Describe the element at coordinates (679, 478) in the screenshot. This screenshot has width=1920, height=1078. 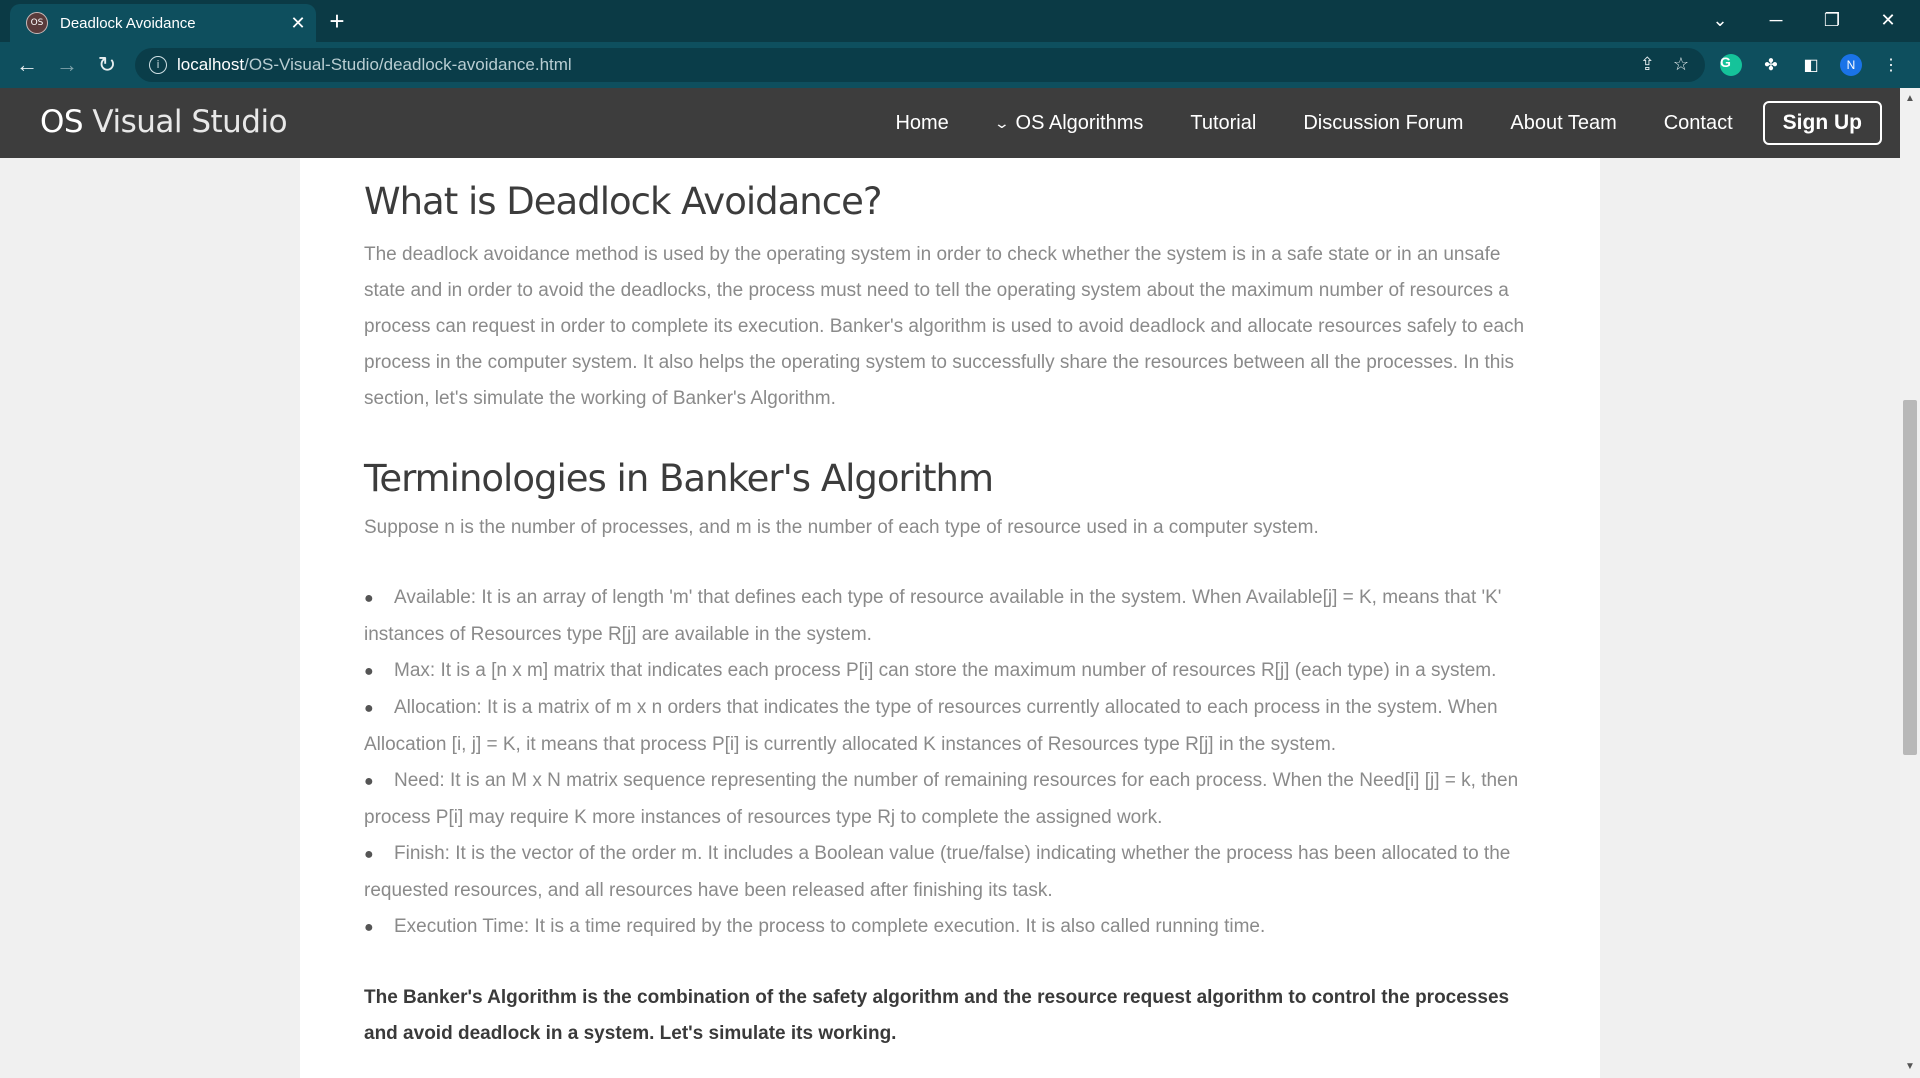
I see `heading-terminologies: Terminologies in Banker's Algorithm` at that location.